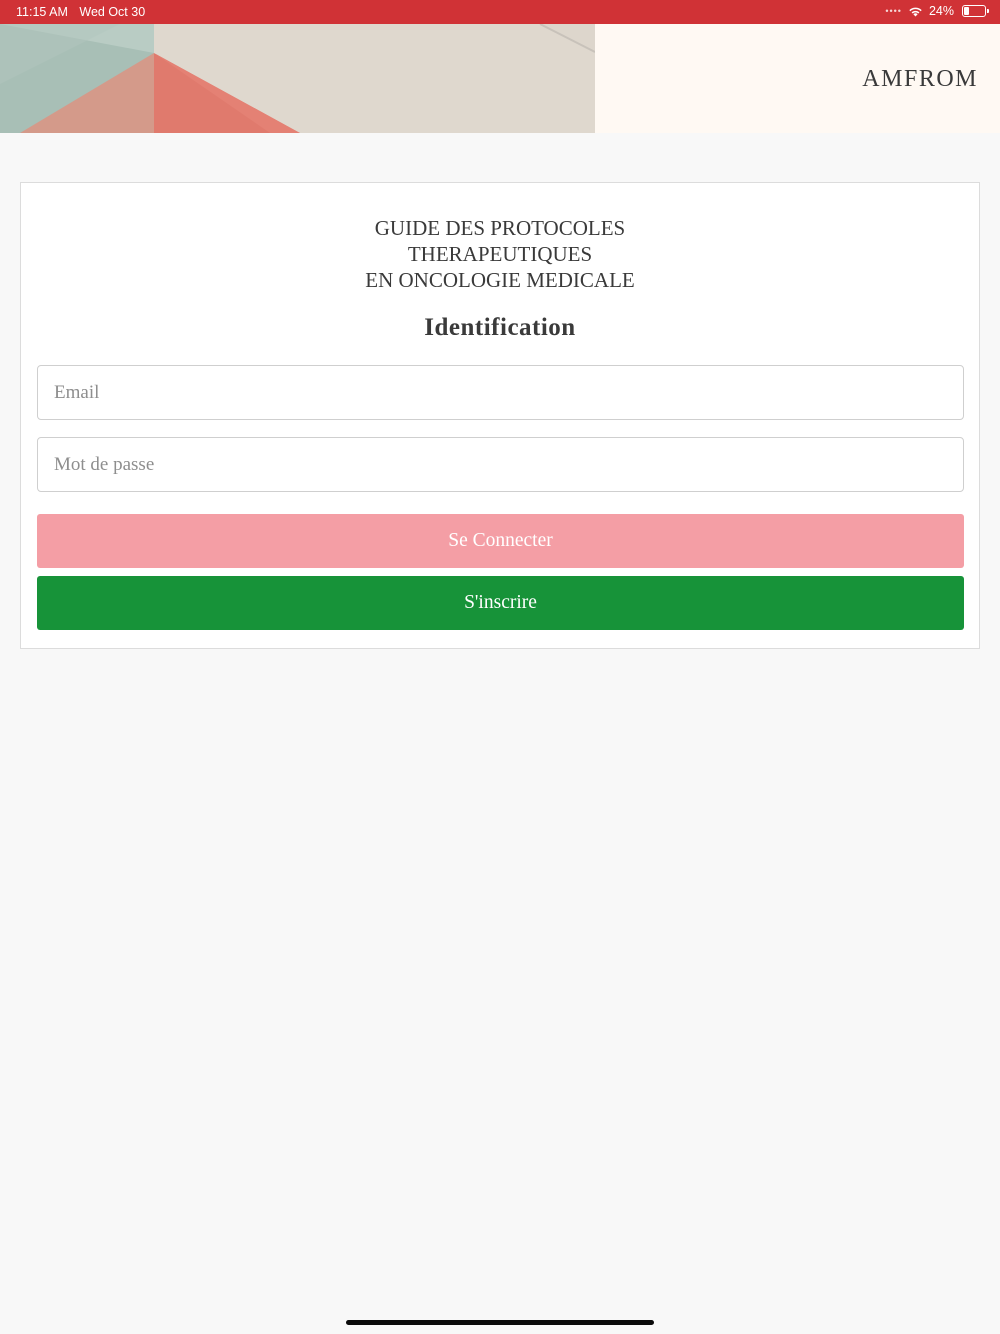 The image size is (1000, 1334). What do you see at coordinates (297, 78) in the screenshot?
I see `header-banner-graphic` at bounding box center [297, 78].